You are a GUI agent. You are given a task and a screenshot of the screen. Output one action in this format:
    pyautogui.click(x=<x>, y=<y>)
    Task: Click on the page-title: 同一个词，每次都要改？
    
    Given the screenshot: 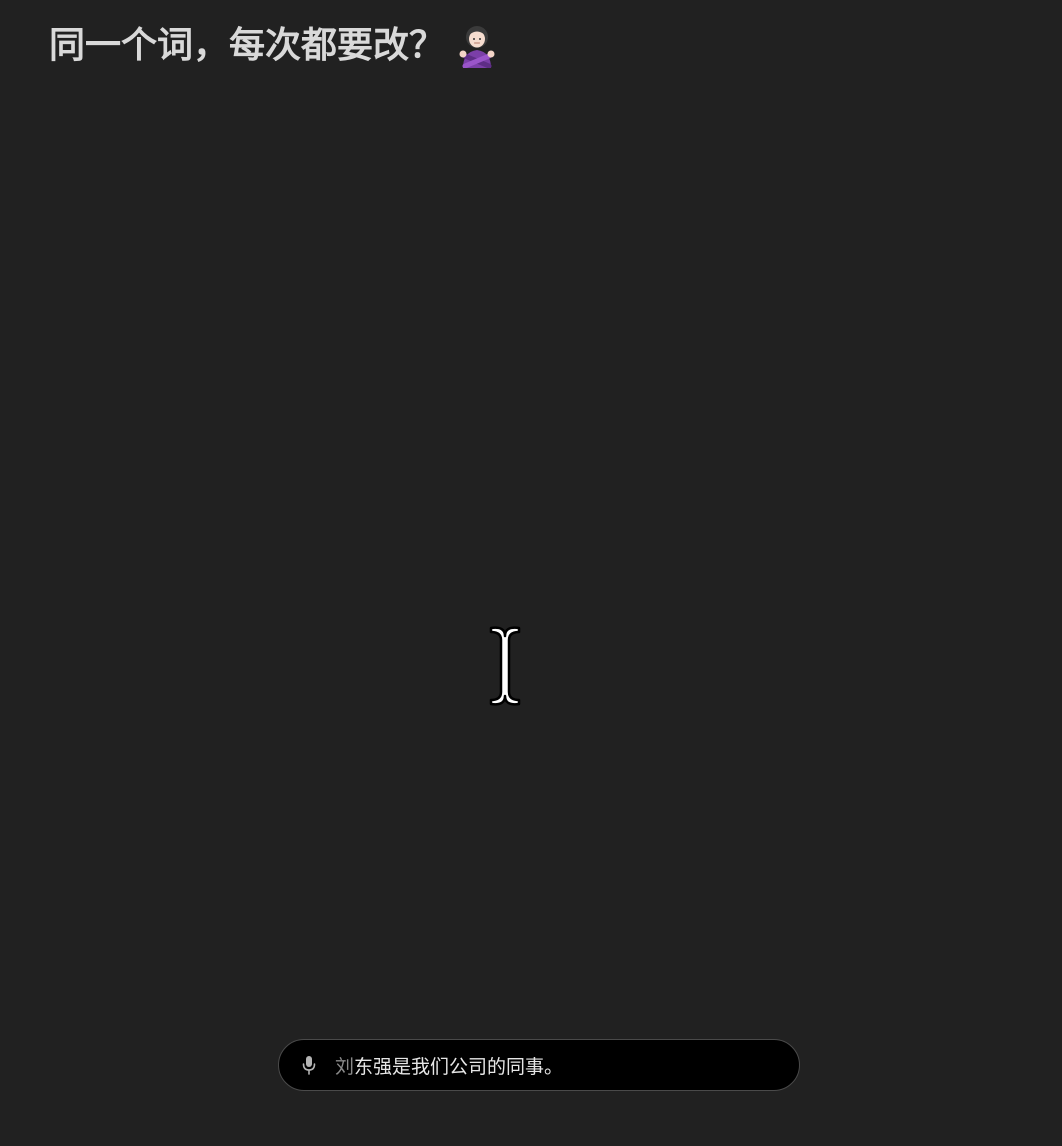 What is the action you would take?
    pyautogui.click(x=273, y=46)
    